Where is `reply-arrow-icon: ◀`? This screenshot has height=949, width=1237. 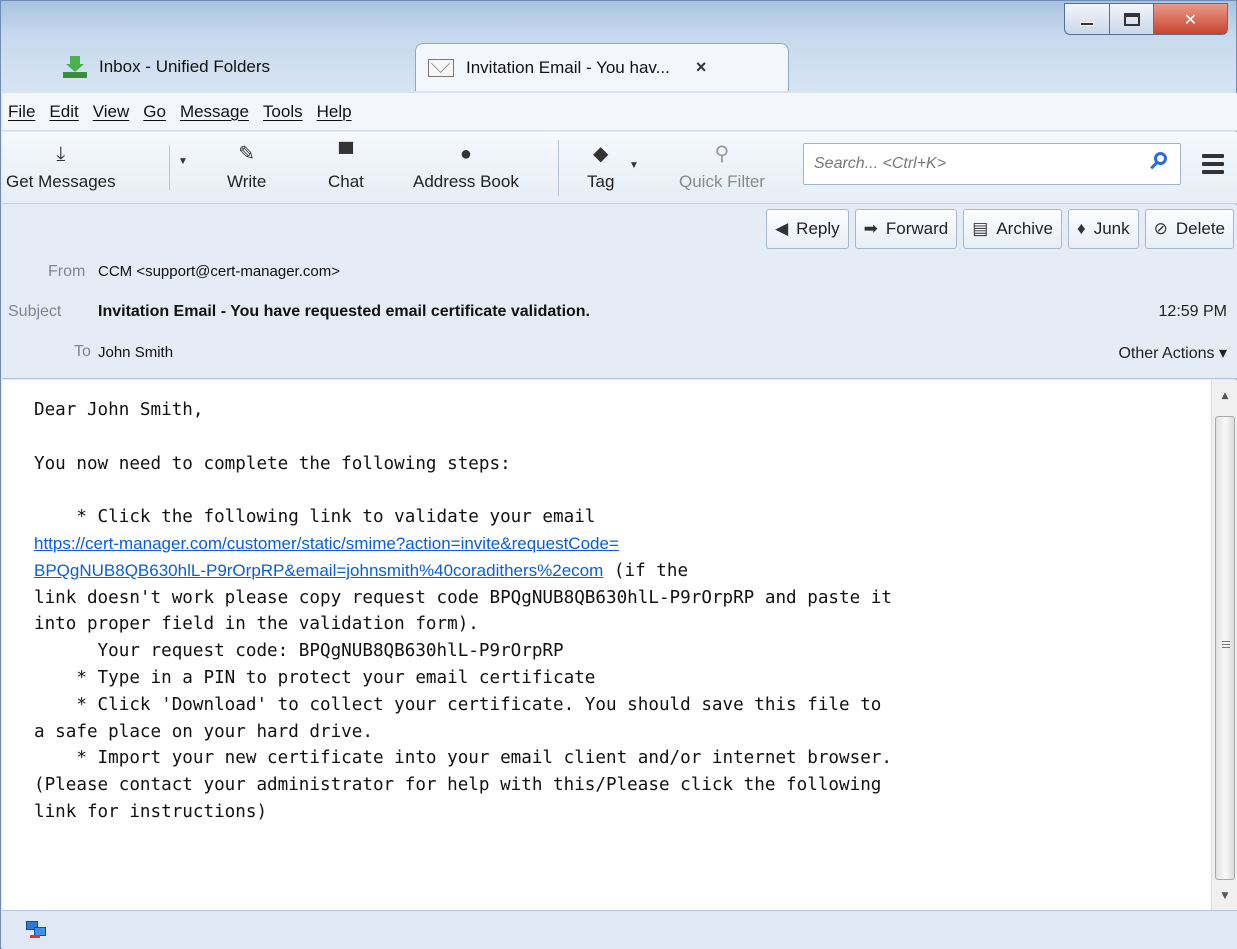 reply-arrow-icon: ◀ is located at coordinates (782, 228).